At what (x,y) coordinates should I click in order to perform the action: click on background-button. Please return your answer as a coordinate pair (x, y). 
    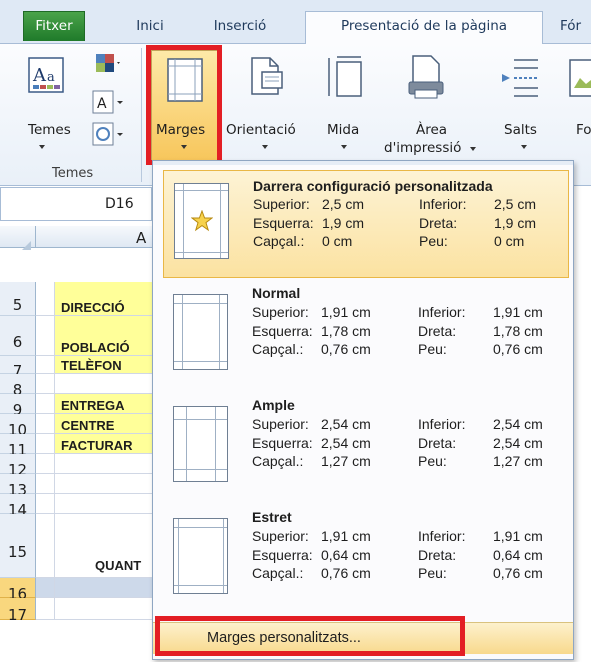
    Looking at the image, I should click on (578, 102).